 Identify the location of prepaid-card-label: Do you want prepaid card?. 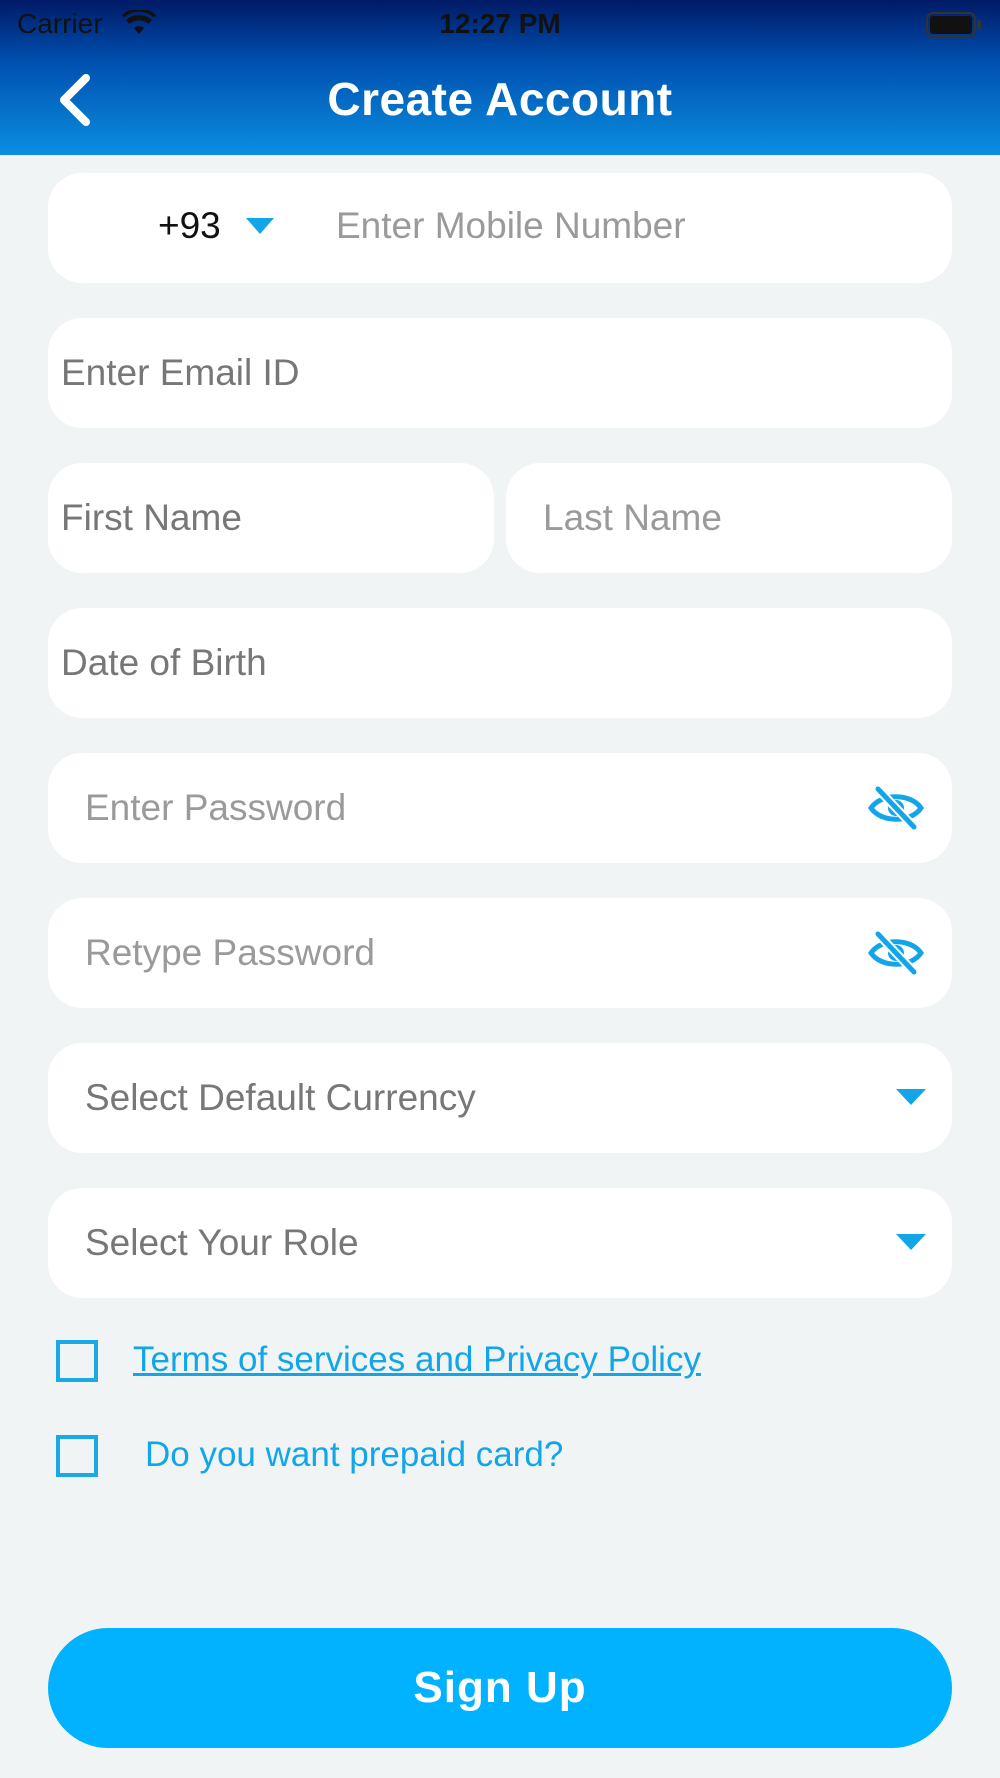
(354, 1454).